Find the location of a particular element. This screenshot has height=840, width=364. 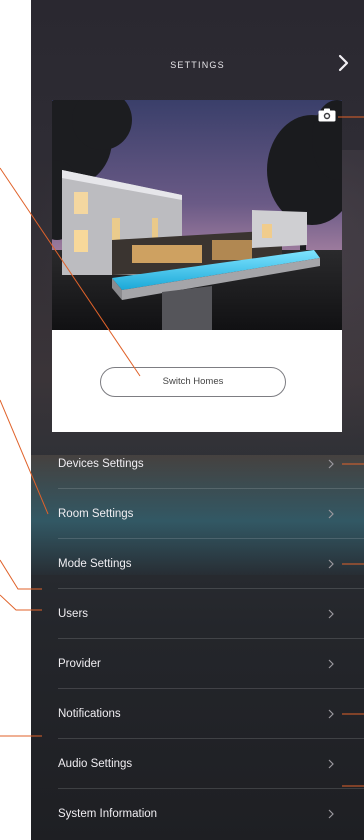

menu-item-audio-settings: Audio Settings is located at coordinates (197, 764).